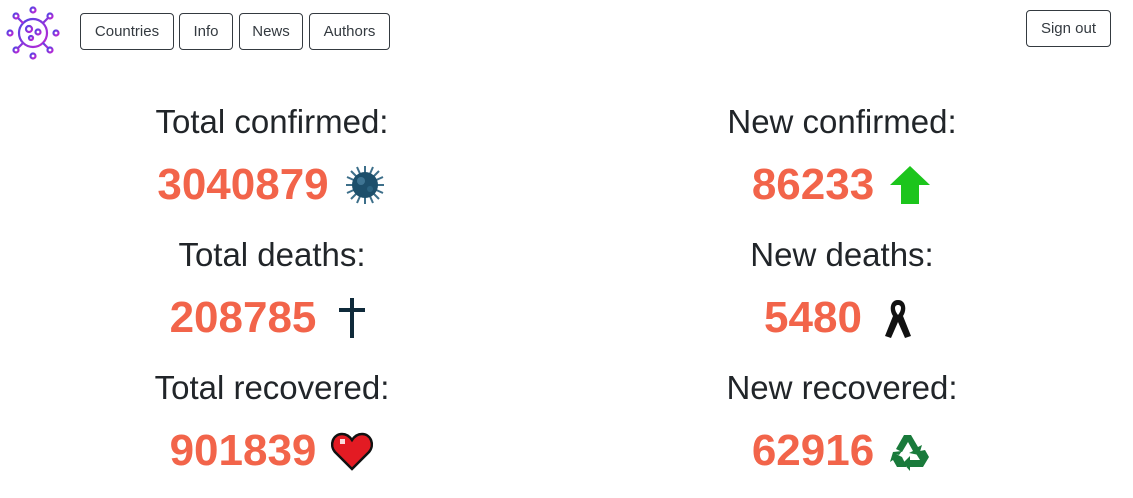 This screenshot has width=1133, height=498. What do you see at coordinates (352, 451) in the screenshot?
I see `heart-icon` at bounding box center [352, 451].